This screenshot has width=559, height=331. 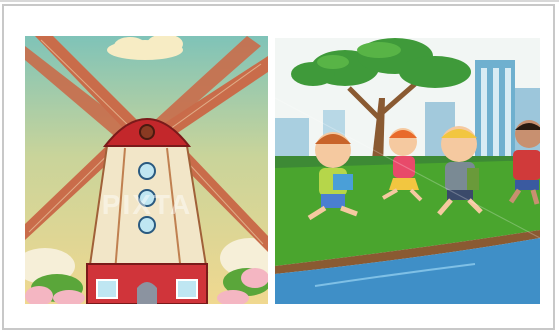 What do you see at coordinates (147, 132) in the screenshot?
I see `windmill-hub` at bounding box center [147, 132].